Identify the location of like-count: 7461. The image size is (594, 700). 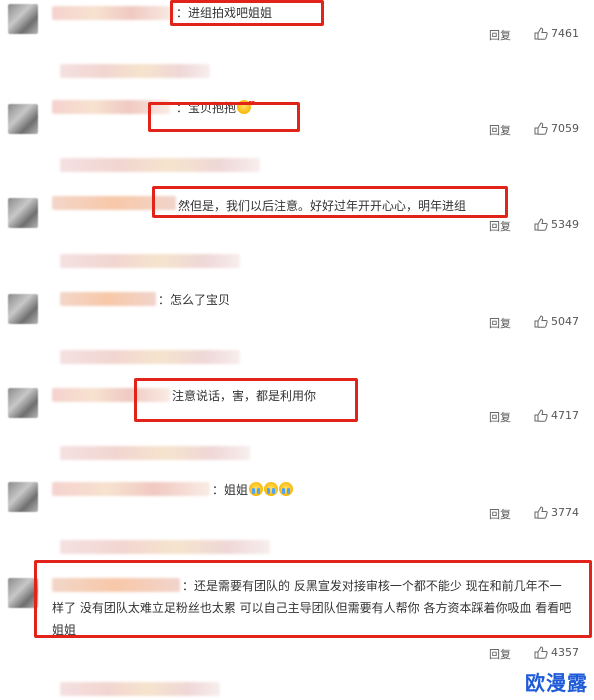
(565, 33).